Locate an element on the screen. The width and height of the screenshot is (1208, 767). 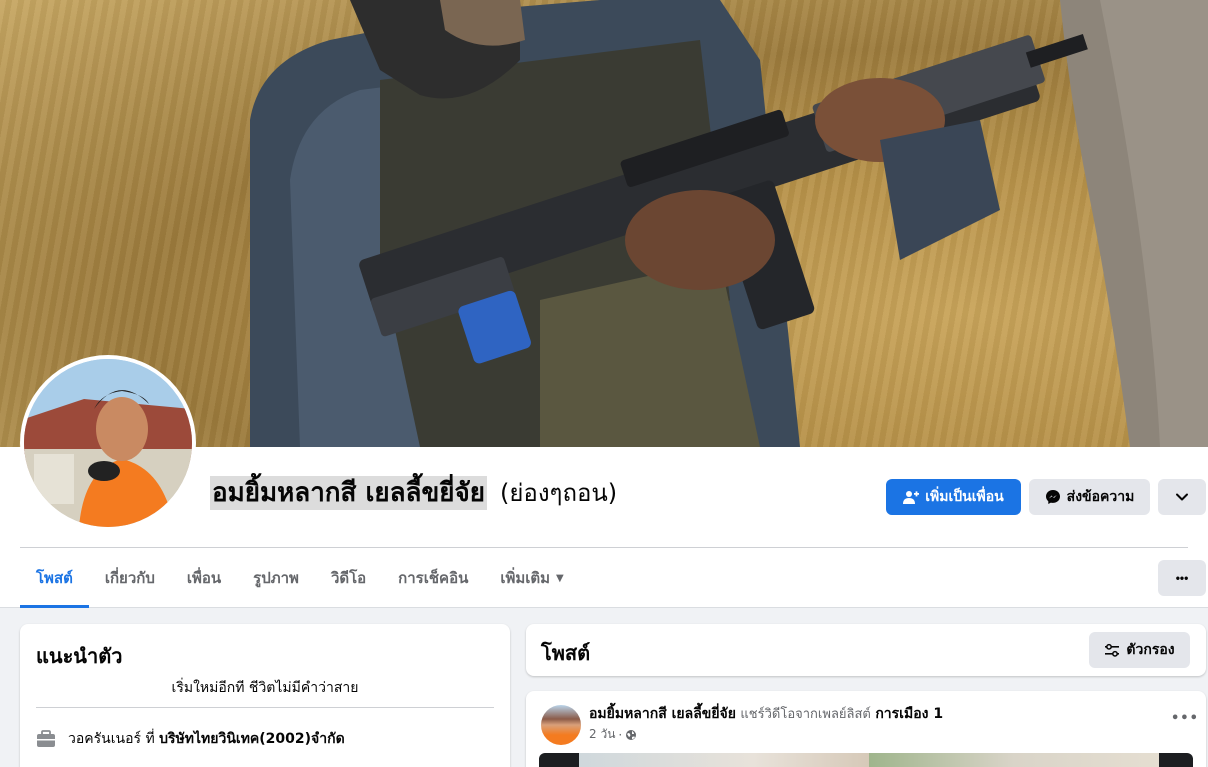
tab-friends: เพื่อน is located at coordinates (204, 578).